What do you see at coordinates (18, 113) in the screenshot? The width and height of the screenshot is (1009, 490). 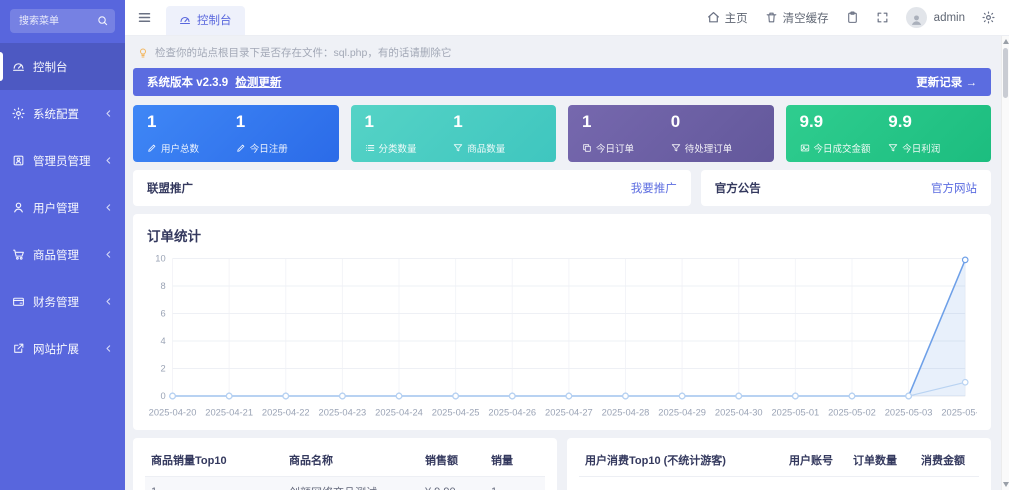 I see `gear-icon` at bounding box center [18, 113].